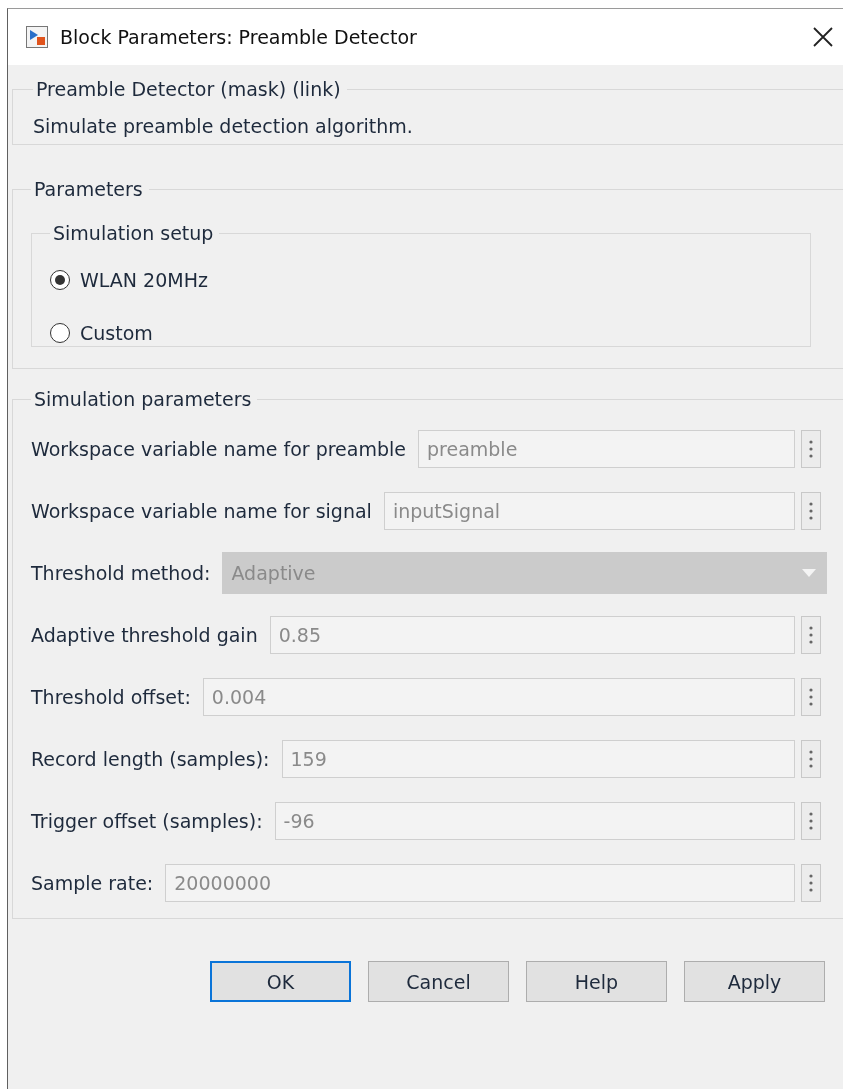  Describe the element at coordinates (201, 511) in the screenshot. I see `field-label: Workspace variable name for signal` at that location.